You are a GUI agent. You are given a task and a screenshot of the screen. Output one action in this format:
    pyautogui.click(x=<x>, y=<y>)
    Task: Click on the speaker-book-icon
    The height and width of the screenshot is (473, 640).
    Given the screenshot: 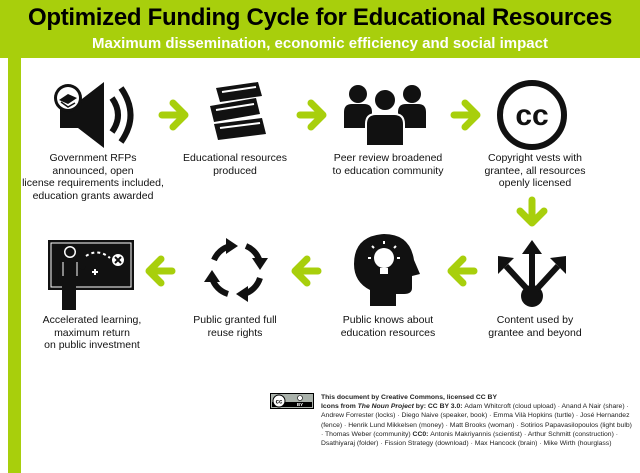 What is the action you would take?
    pyautogui.click(x=94, y=115)
    